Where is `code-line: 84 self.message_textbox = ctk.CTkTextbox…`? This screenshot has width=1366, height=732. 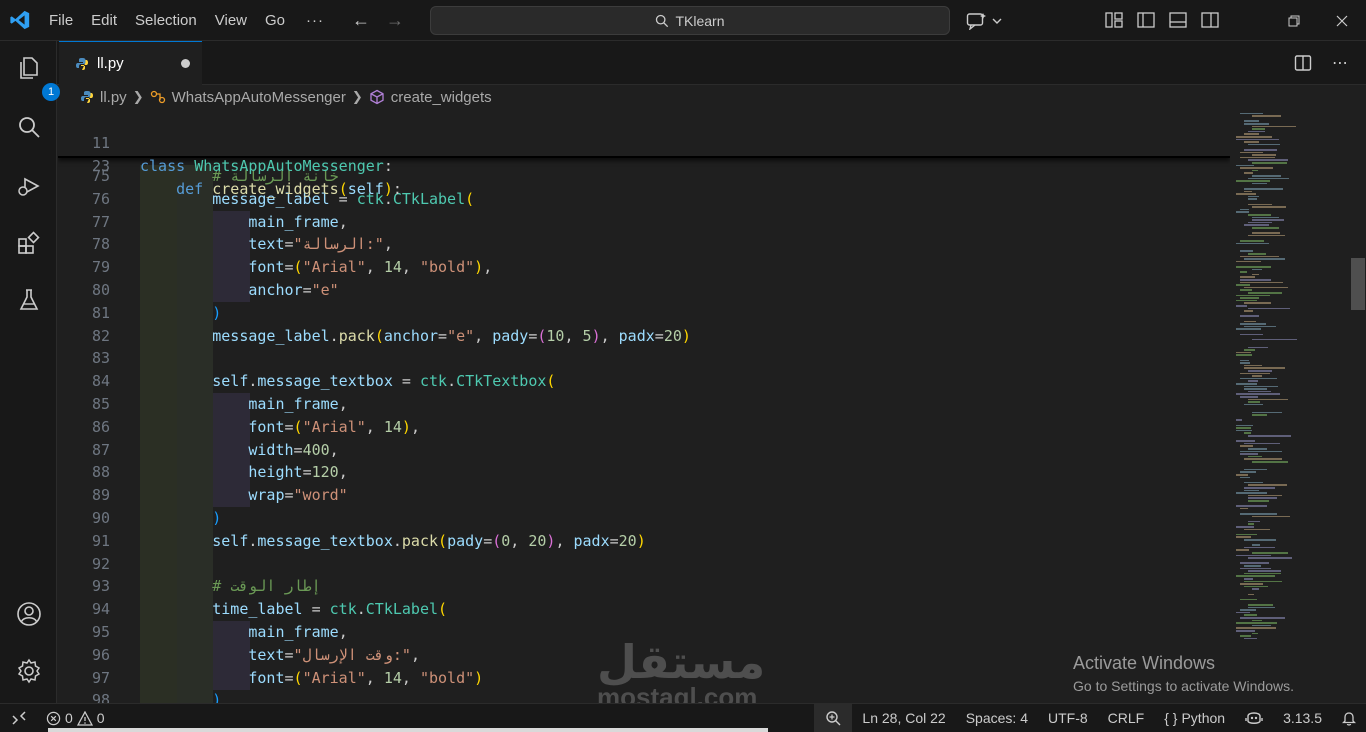 code-line: 84 self.message_textbox = ctk.CTkTextbox… is located at coordinates (644, 382).